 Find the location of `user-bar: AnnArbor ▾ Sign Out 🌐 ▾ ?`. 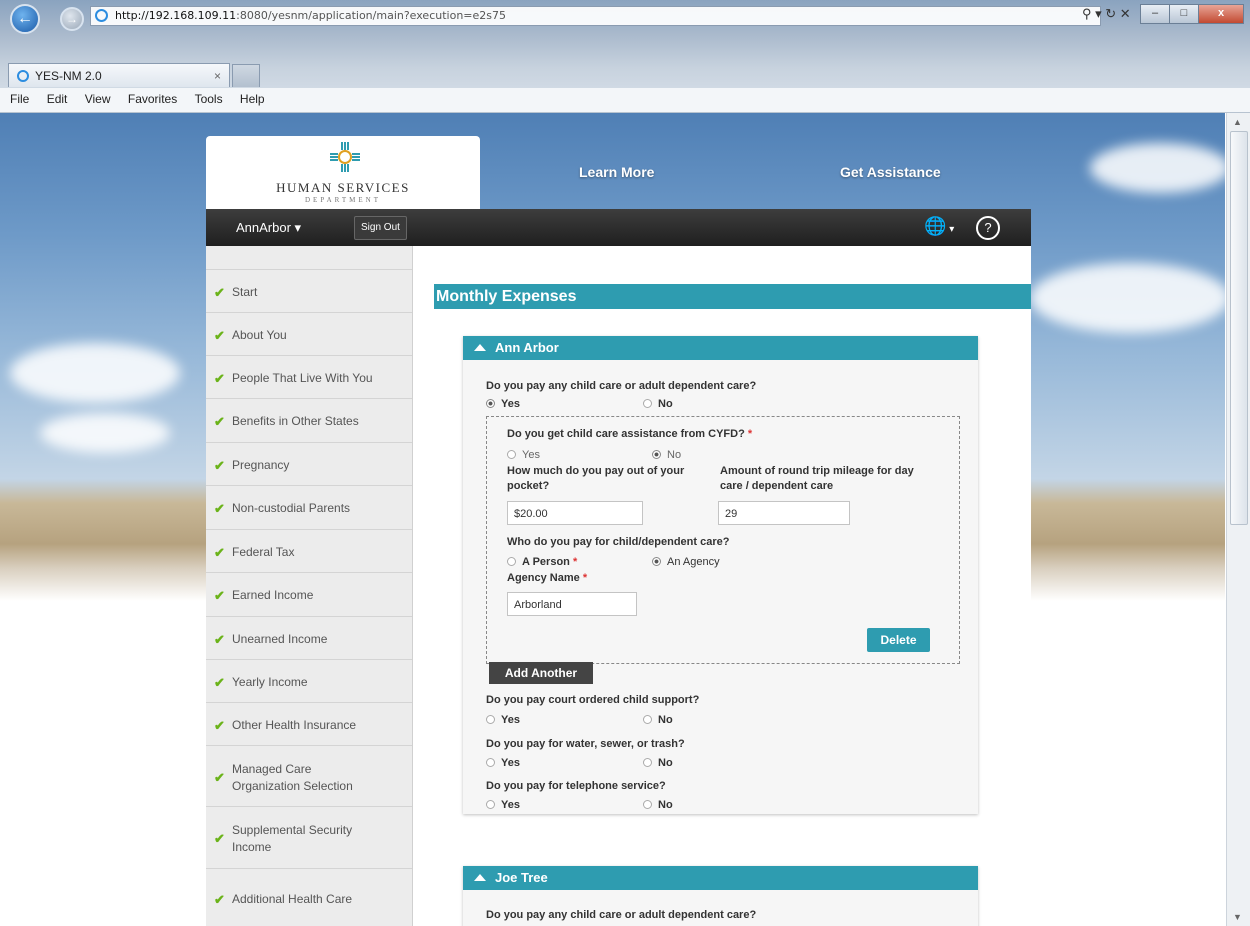

user-bar: AnnArbor ▾ Sign Out 🌐 ▾ ? is located at coordinates (618, 227).